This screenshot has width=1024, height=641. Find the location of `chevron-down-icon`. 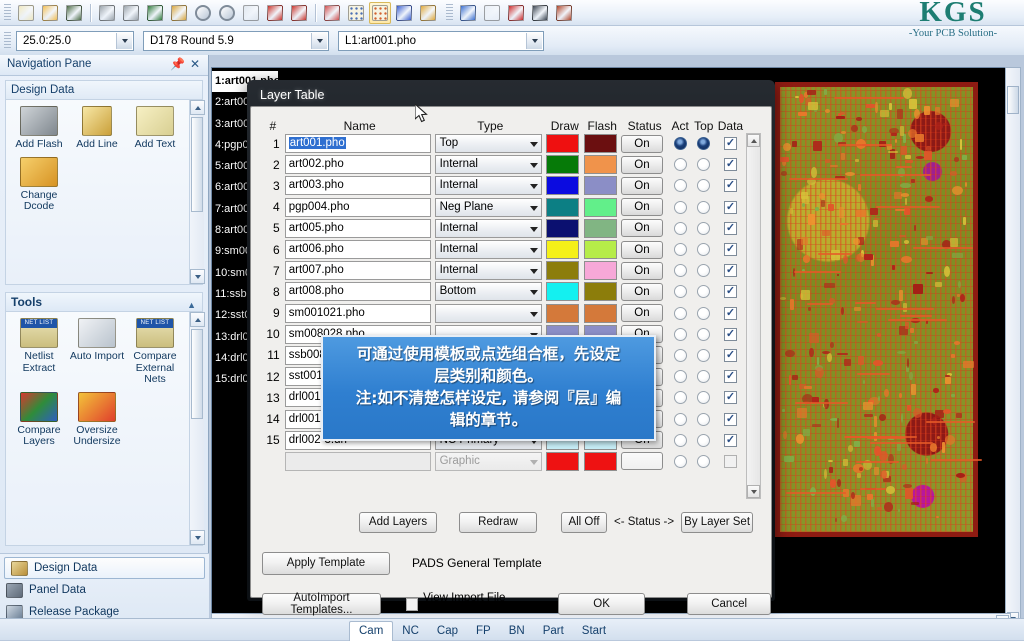

chevron-down-icon is located at coordinates (319, 40).